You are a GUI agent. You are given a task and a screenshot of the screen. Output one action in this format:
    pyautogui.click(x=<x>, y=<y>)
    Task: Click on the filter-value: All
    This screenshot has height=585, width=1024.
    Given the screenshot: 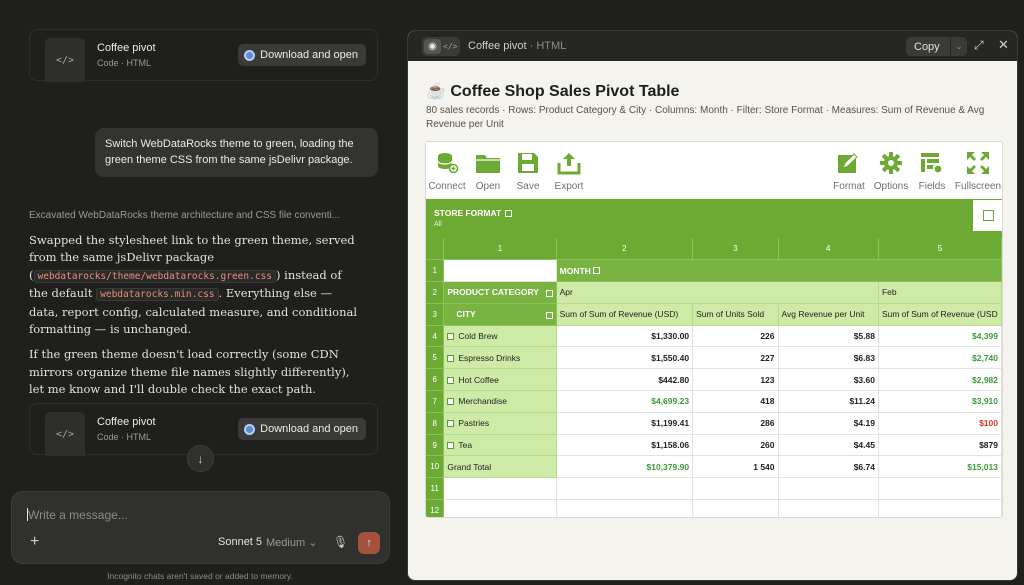 What is the action you would take?
    pyautogui.click(x=438, y=224)
    